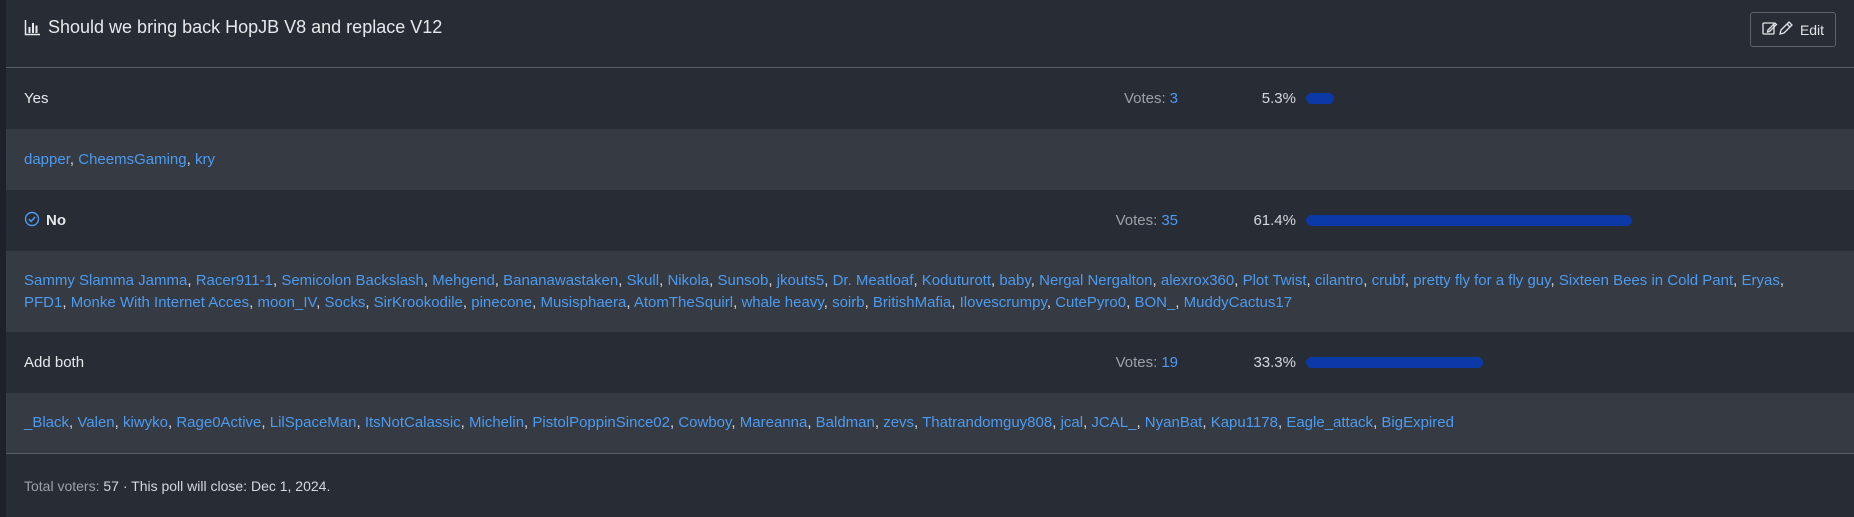 Image resolution: width=1854 pixels, height=517 pixels. I want to click on voter-link: kry, so click(205, 159).